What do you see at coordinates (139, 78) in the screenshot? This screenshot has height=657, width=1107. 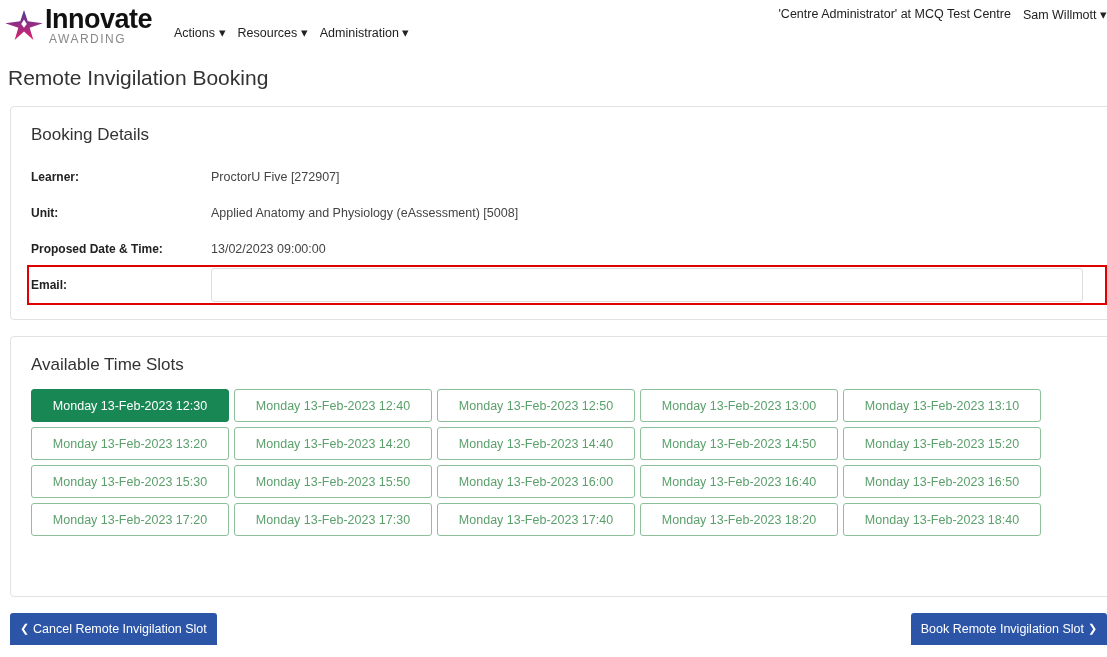 I see `page-title: Remote Invigilation Booking` at bounding box center [139, 78].